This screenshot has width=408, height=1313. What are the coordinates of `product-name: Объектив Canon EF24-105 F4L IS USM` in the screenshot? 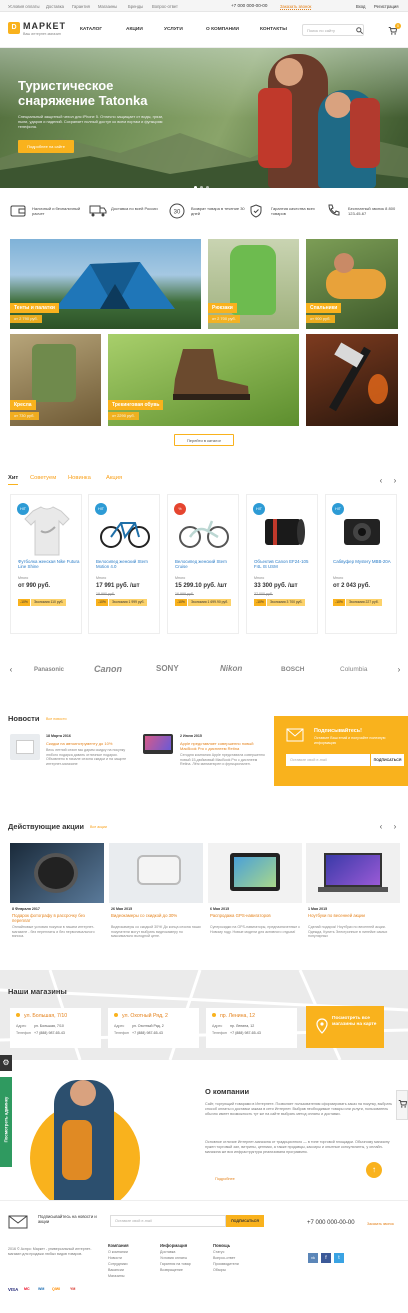 It's located at (285, 564).